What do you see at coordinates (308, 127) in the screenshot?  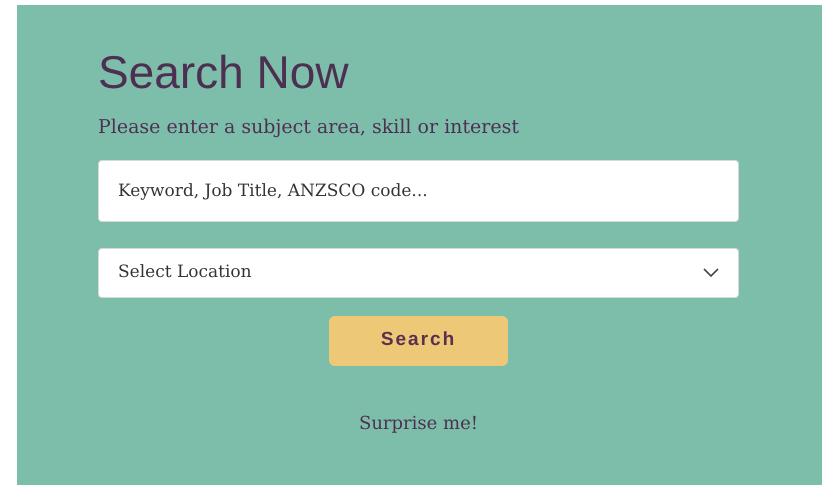 I see `subtitle: Please enter a subject area, skill or interest` at bounding box center [308, 127].